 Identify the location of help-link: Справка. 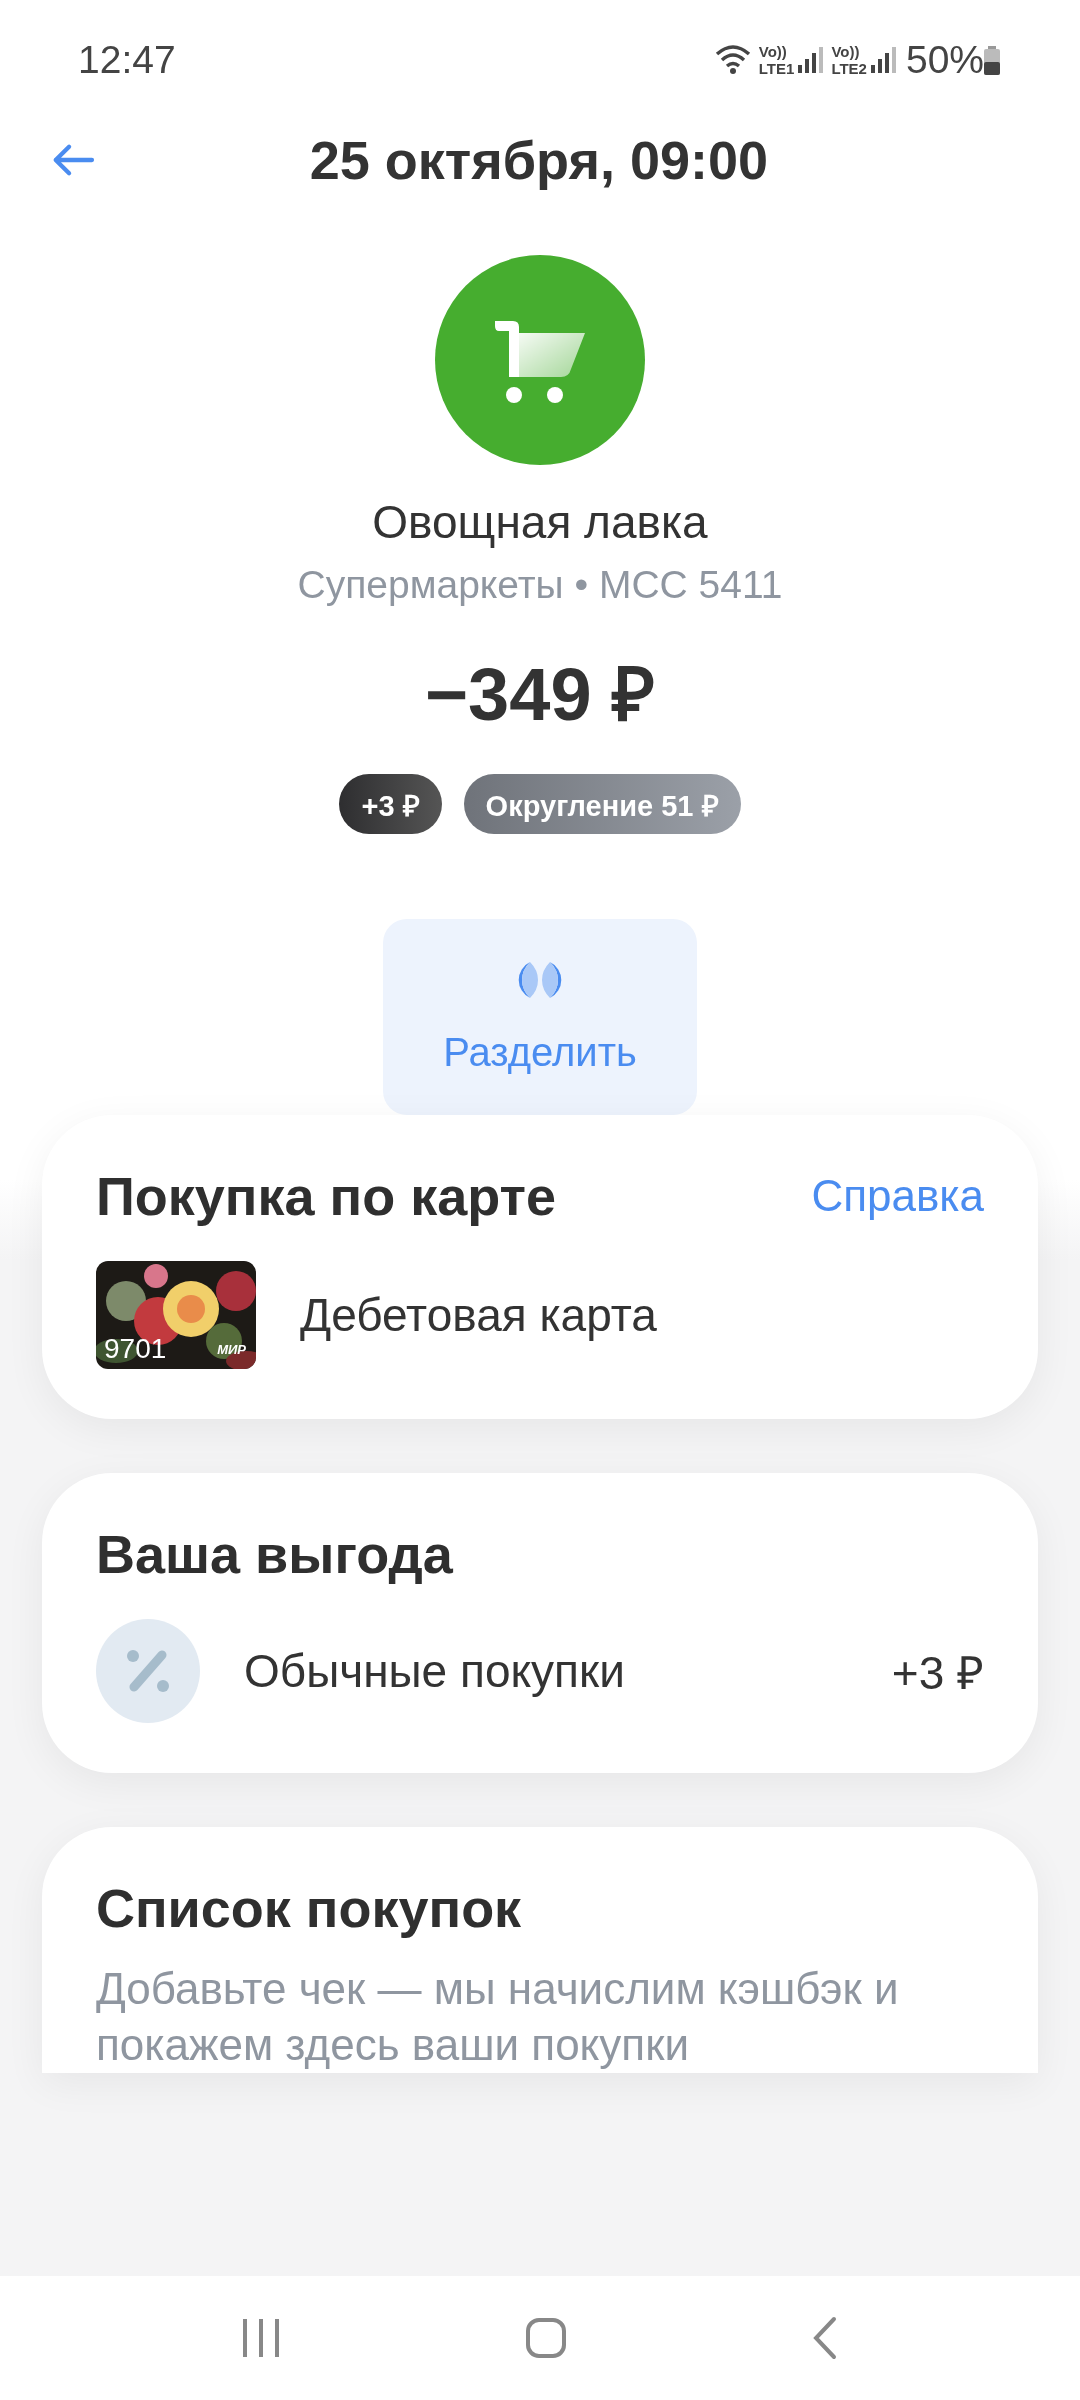
(897, 1196).